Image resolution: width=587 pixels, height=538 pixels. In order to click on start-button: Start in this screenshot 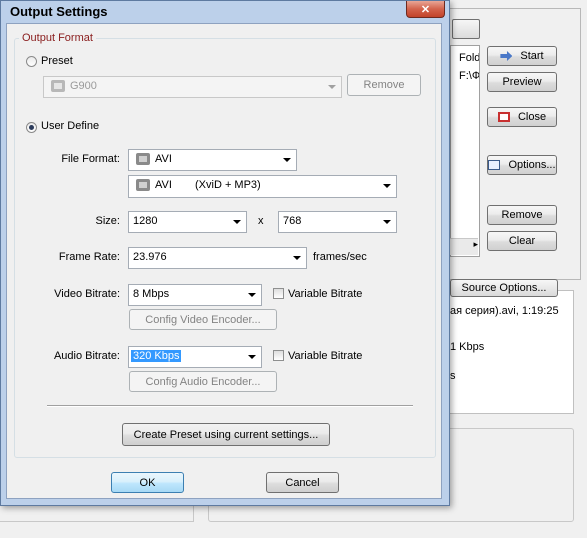, I will do `click(522, 56)`.